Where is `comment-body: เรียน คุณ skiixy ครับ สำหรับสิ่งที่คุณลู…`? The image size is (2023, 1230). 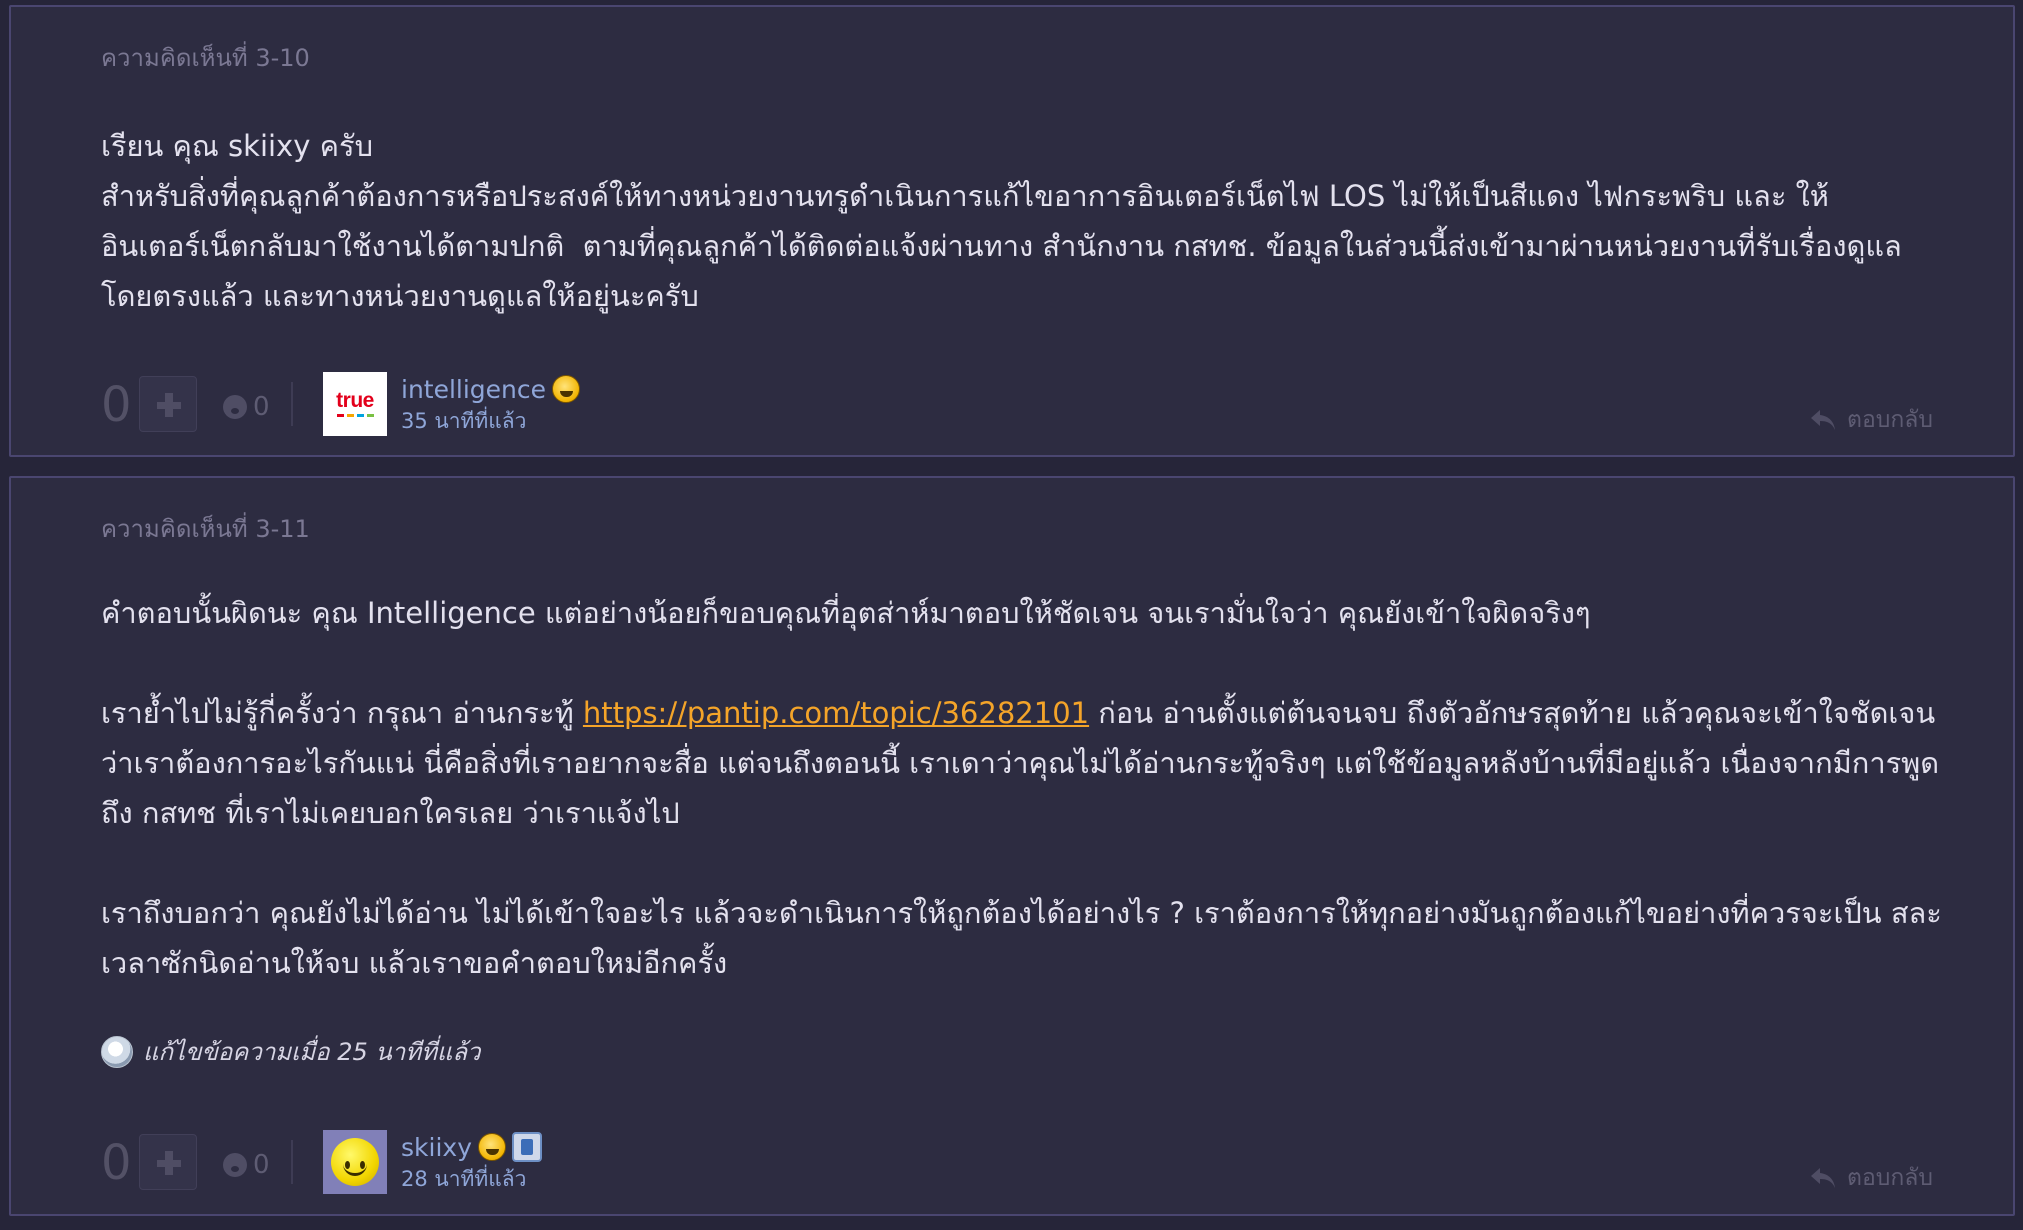 comment-body: เรียน คุณ skiixy ครับ สำหรับสิ่งที่คุณลู… is located at coordinates (1031, 221).